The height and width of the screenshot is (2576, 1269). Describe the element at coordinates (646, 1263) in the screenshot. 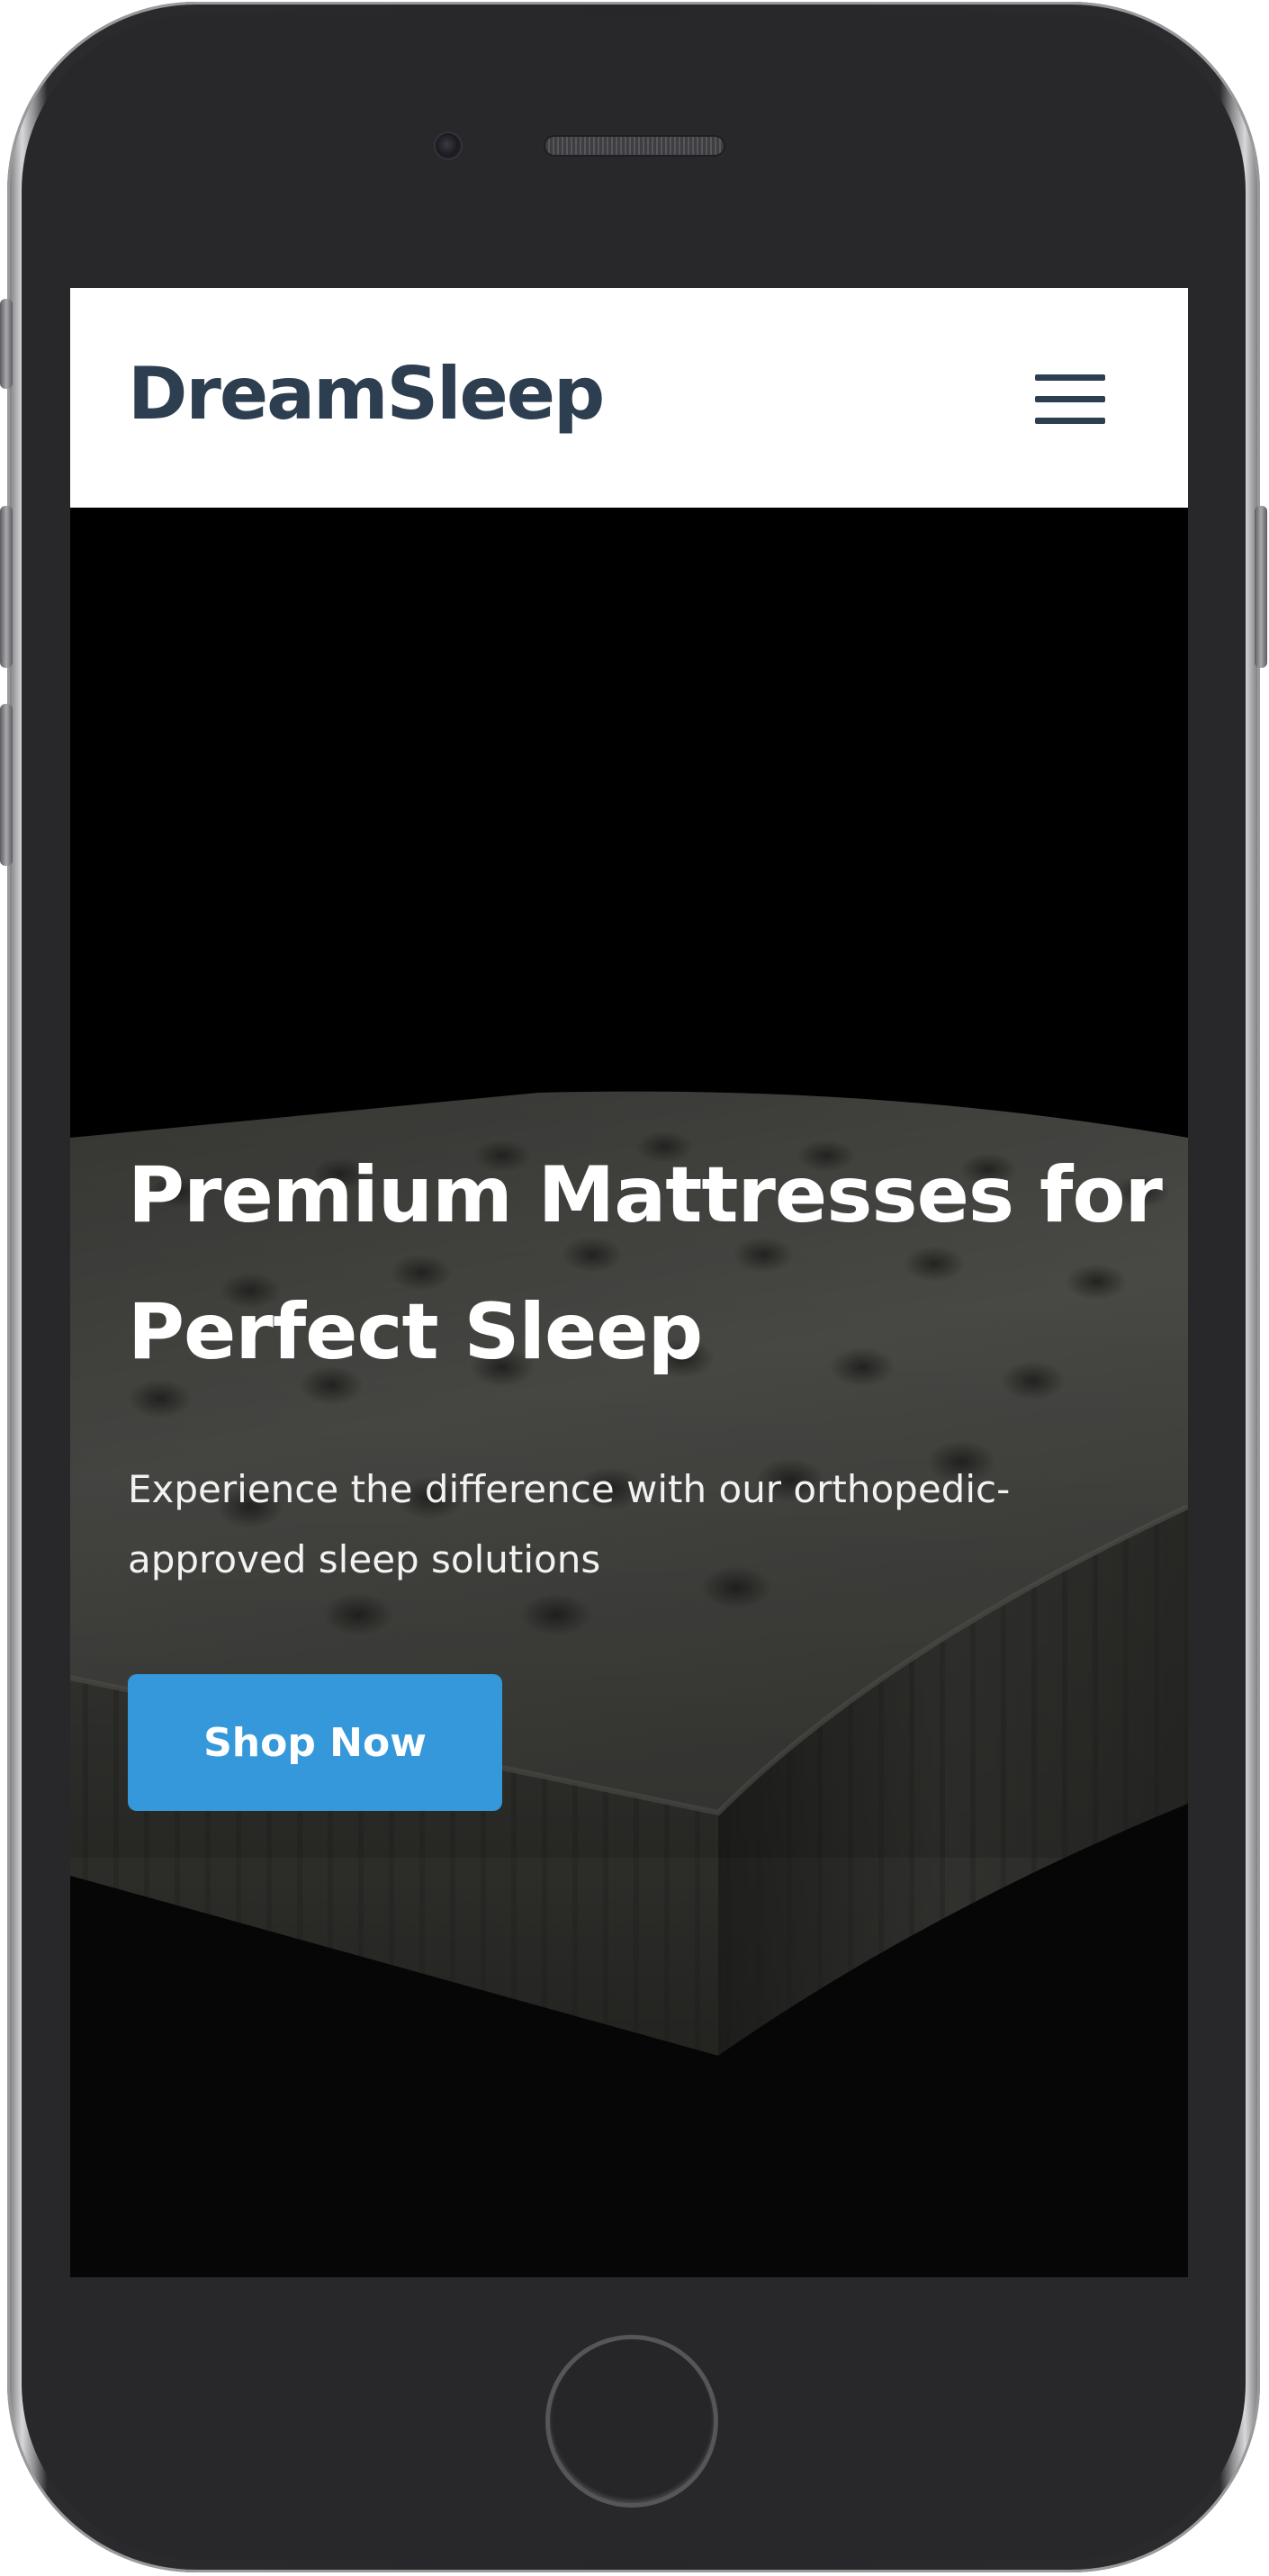

I see `hero-title: Premium Mattresses for Perfect Sleep` at that location.